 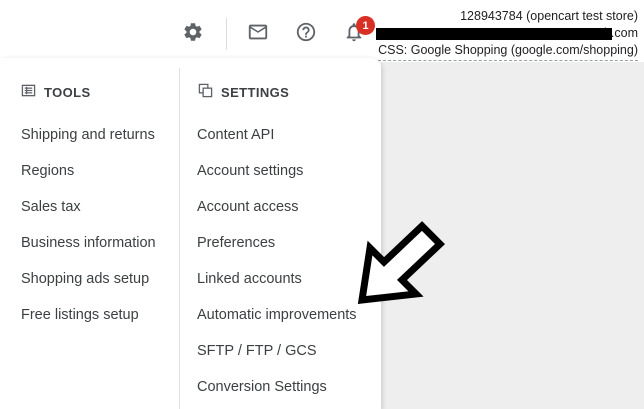 I want to click on tools-heading: TOOLS, so click(x=56, y=92).